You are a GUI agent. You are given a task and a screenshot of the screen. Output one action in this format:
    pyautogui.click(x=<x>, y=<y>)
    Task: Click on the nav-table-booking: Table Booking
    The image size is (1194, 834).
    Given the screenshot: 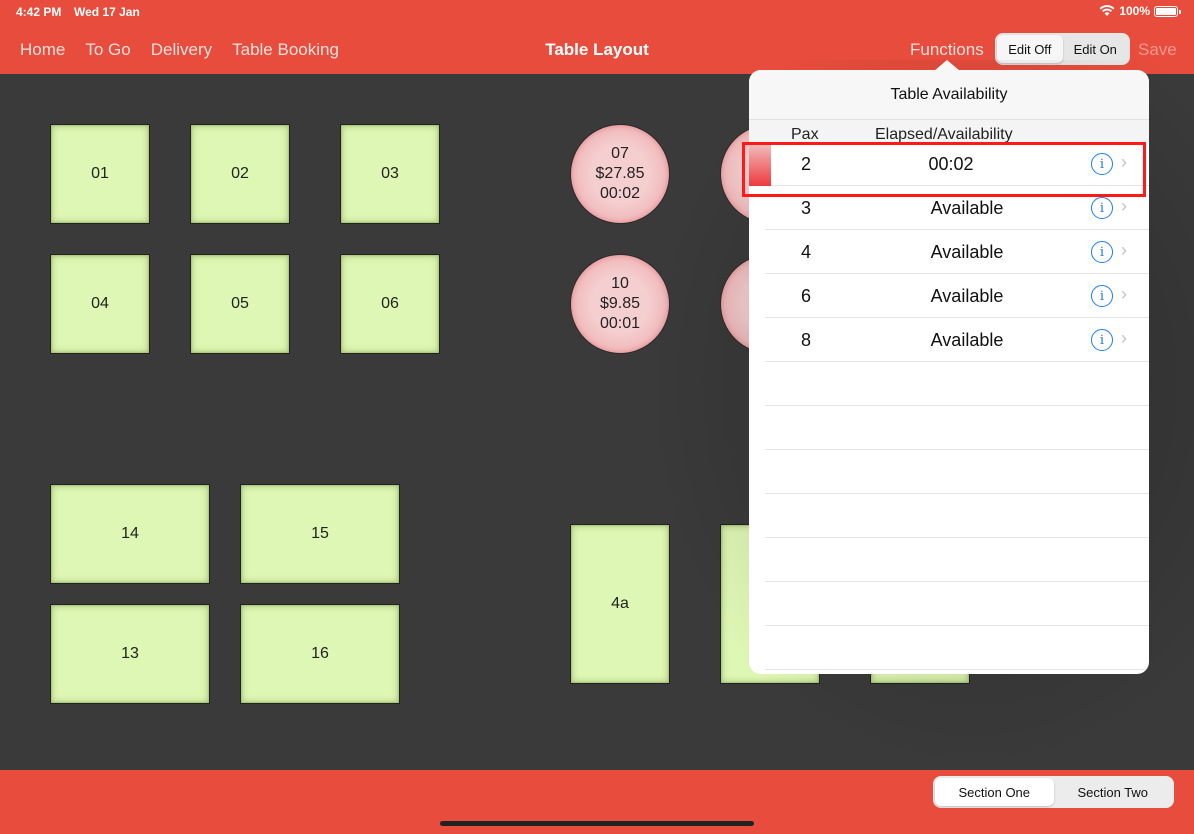 What is the action you would take?
    pyautogui.click(x=285, y=50)
    